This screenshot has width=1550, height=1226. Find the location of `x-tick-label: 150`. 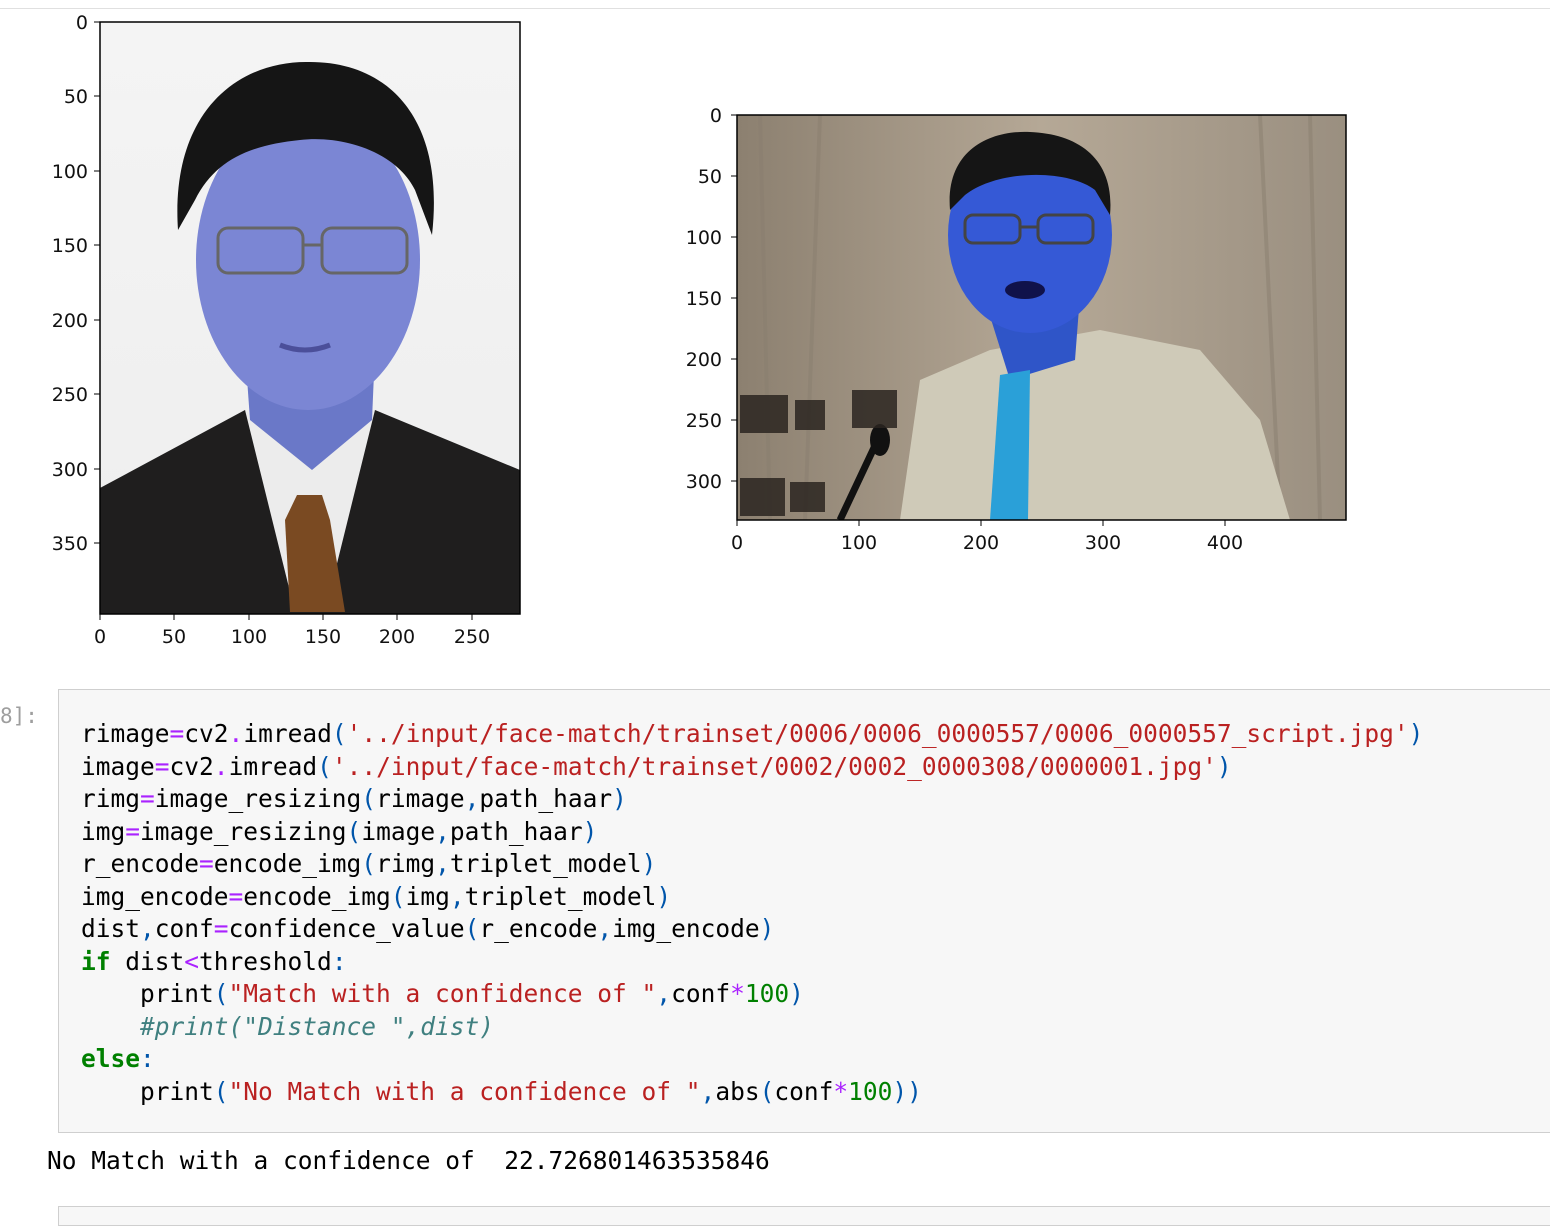

x-tick-label: 150 is located at coordinates (323, 637).